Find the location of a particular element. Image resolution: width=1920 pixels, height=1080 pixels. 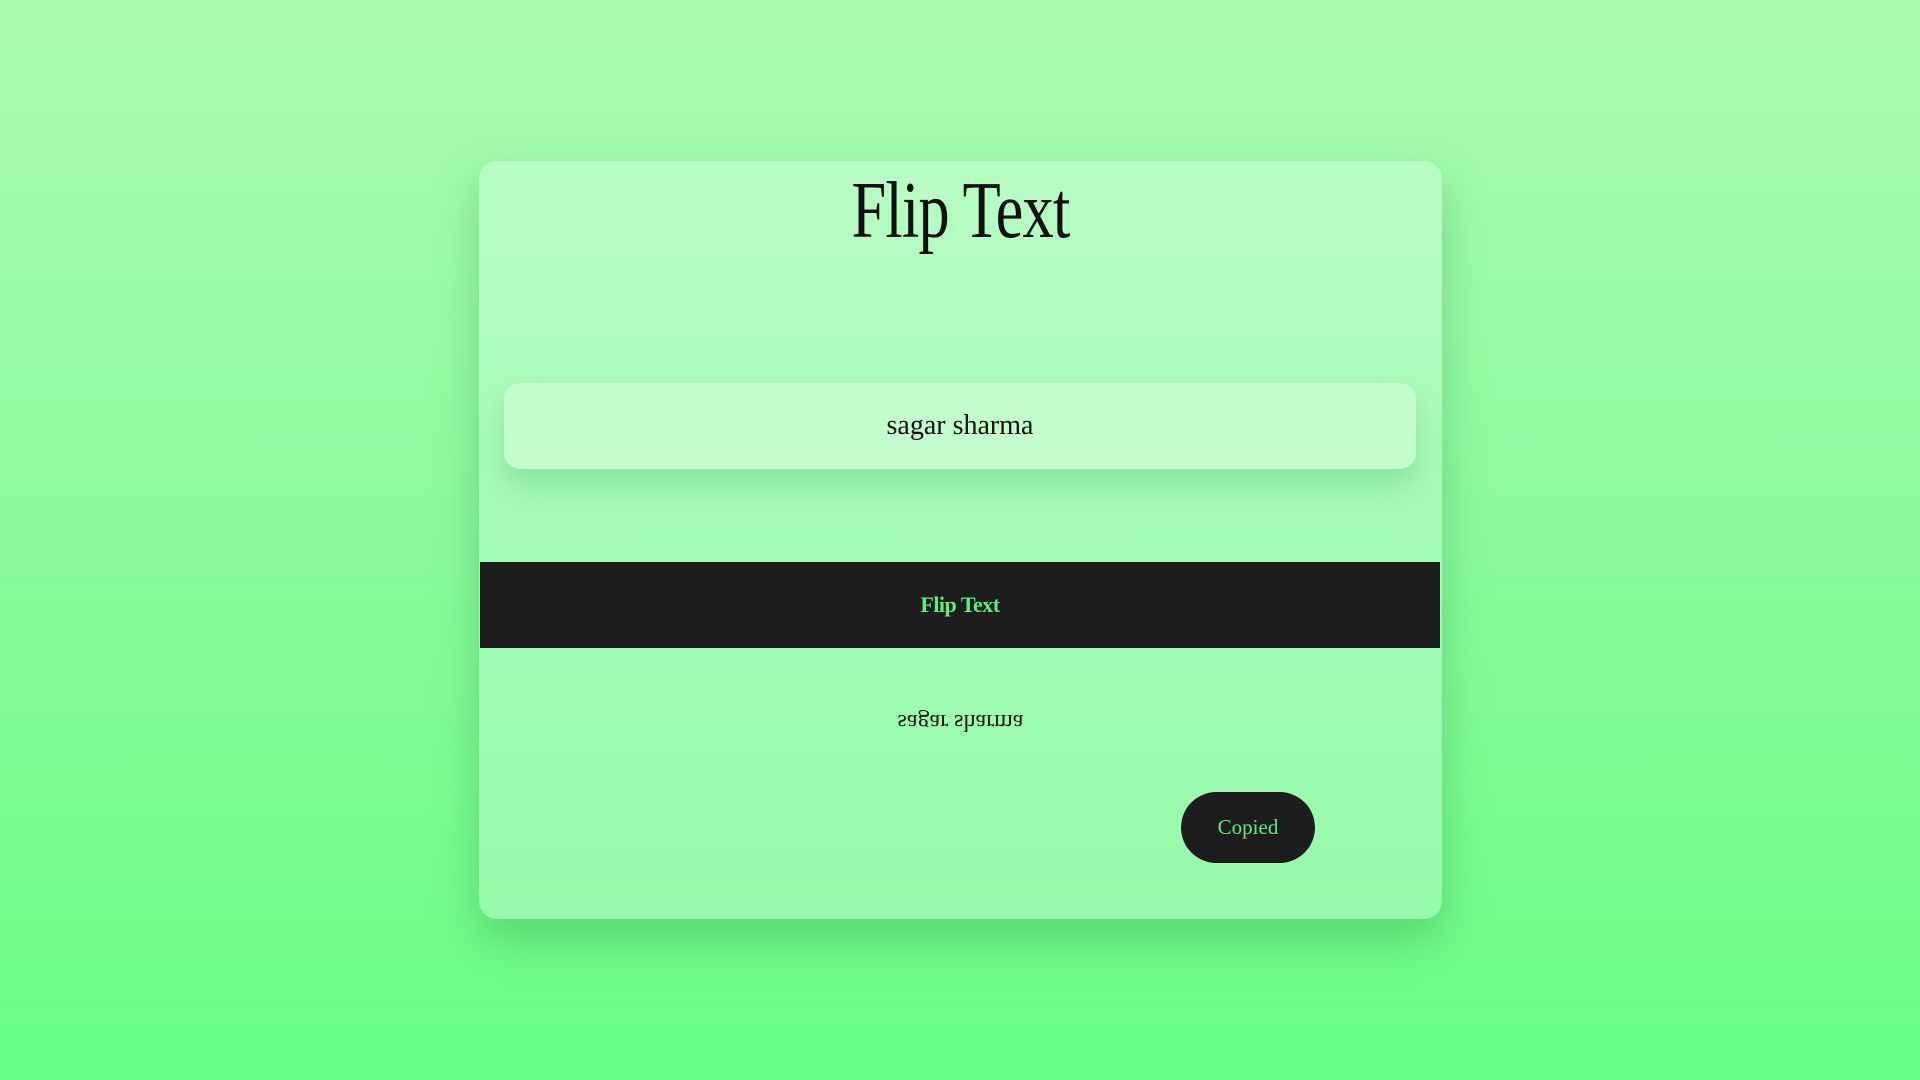

flipped-text: sagar sharma is located at coordinates (960, 722).